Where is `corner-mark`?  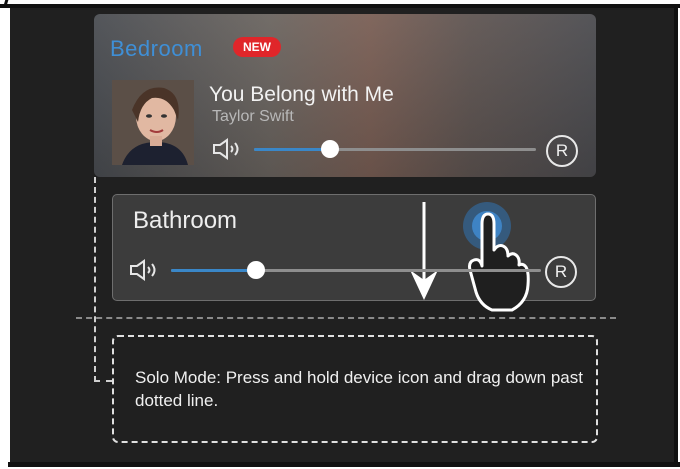 corner-mark is located at coordinates (6, 3).